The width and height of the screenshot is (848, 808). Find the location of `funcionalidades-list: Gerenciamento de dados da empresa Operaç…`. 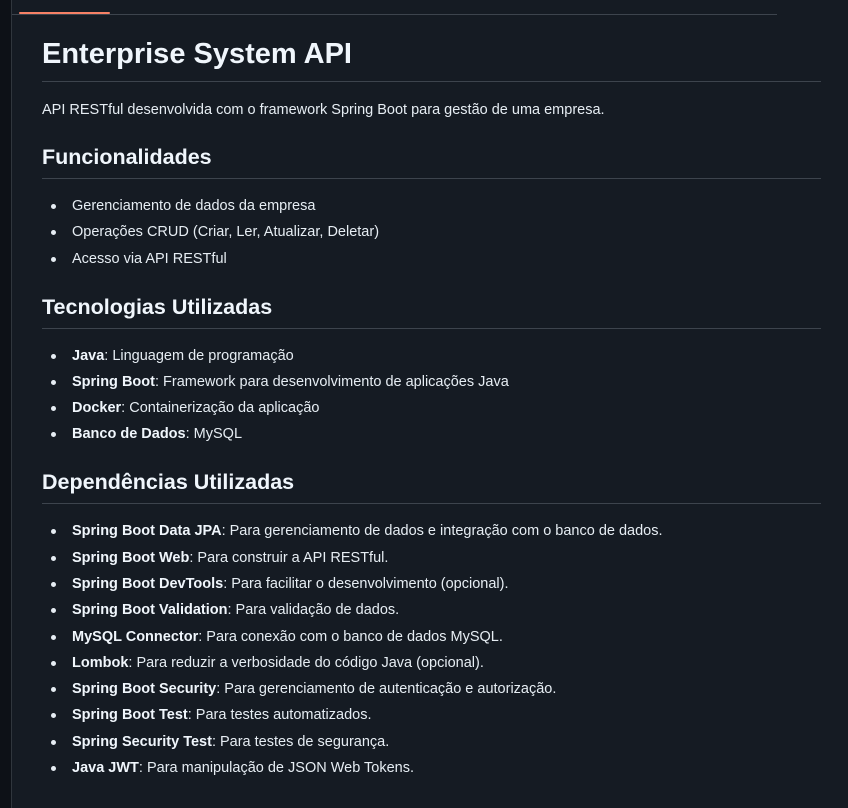

funcionalidades-list: Gerenciamento de dados da empresa Operaç… is located at coordinates (431, 232).